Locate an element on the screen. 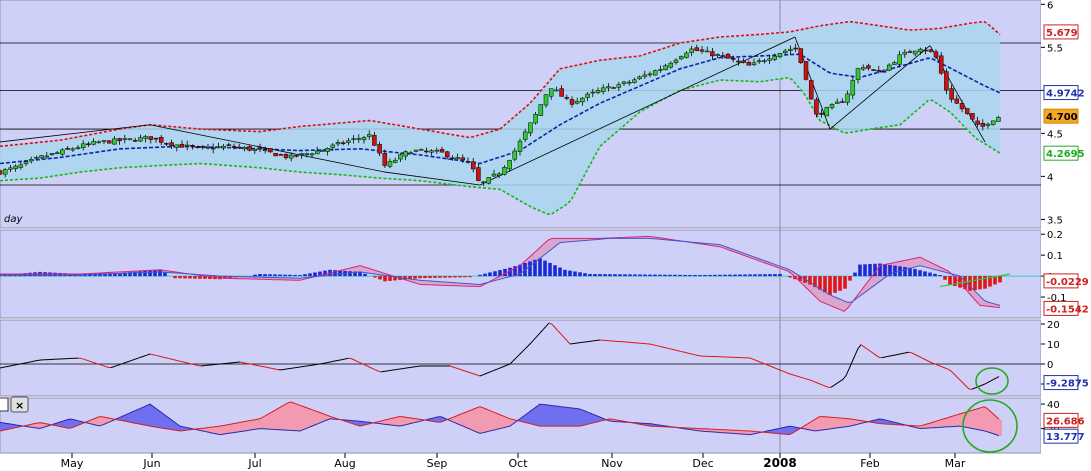  macd-y-tick-label: 0.1 is located at coordinates (1055, 256).